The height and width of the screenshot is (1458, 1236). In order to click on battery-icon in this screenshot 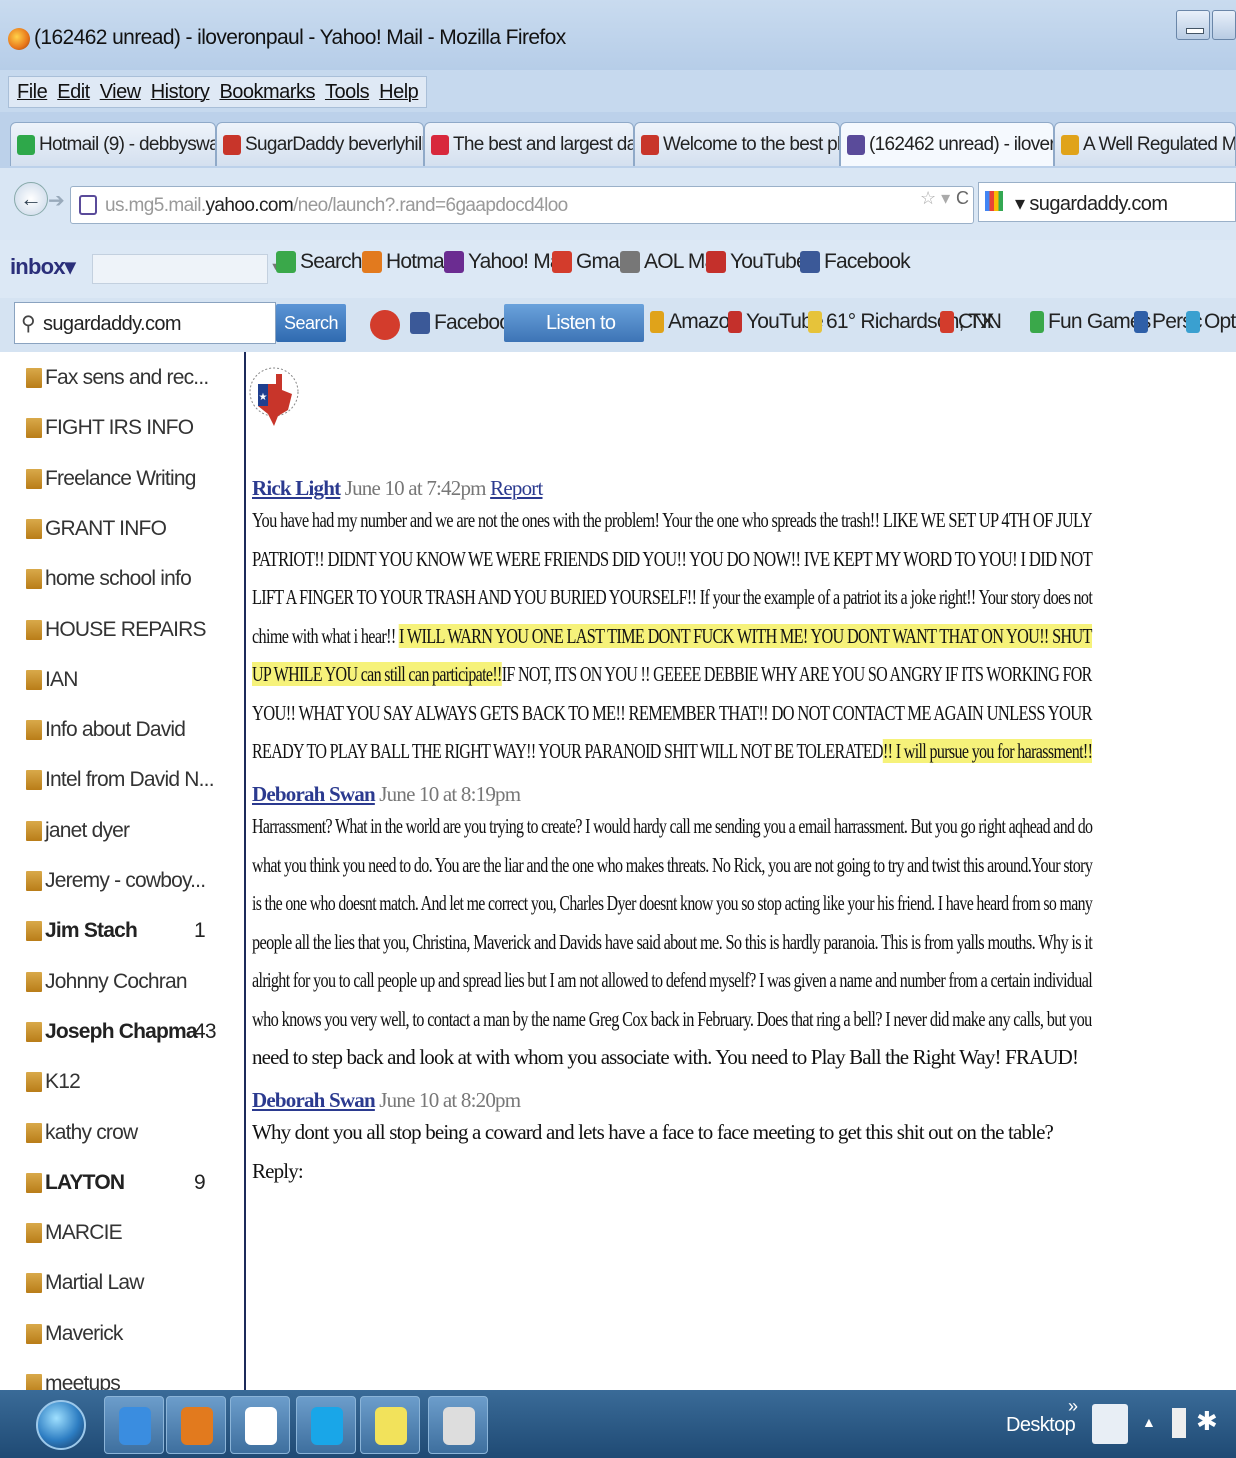, I will do `click(1179, 1423)`.